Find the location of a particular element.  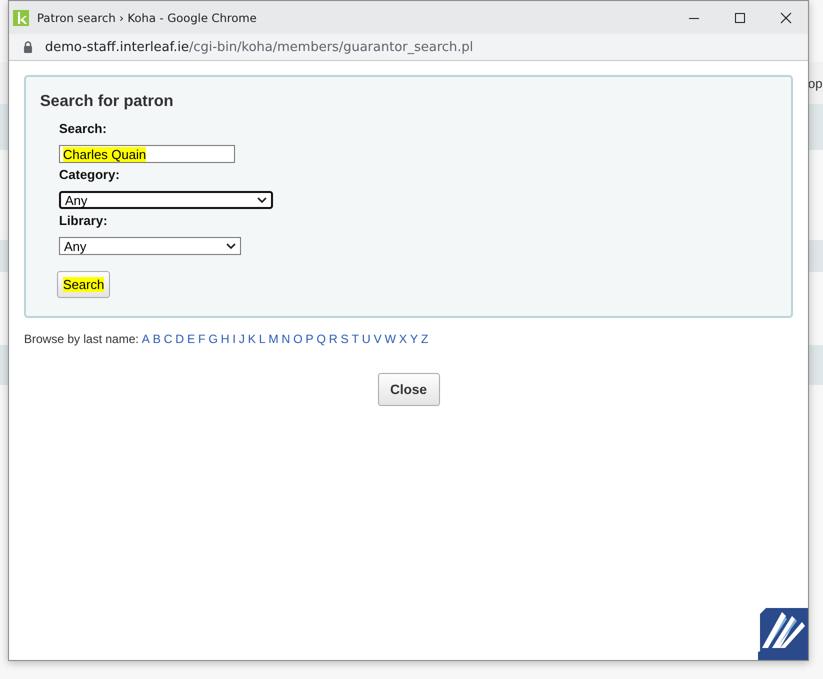

lock-icon is located at coordinates (28, 47).